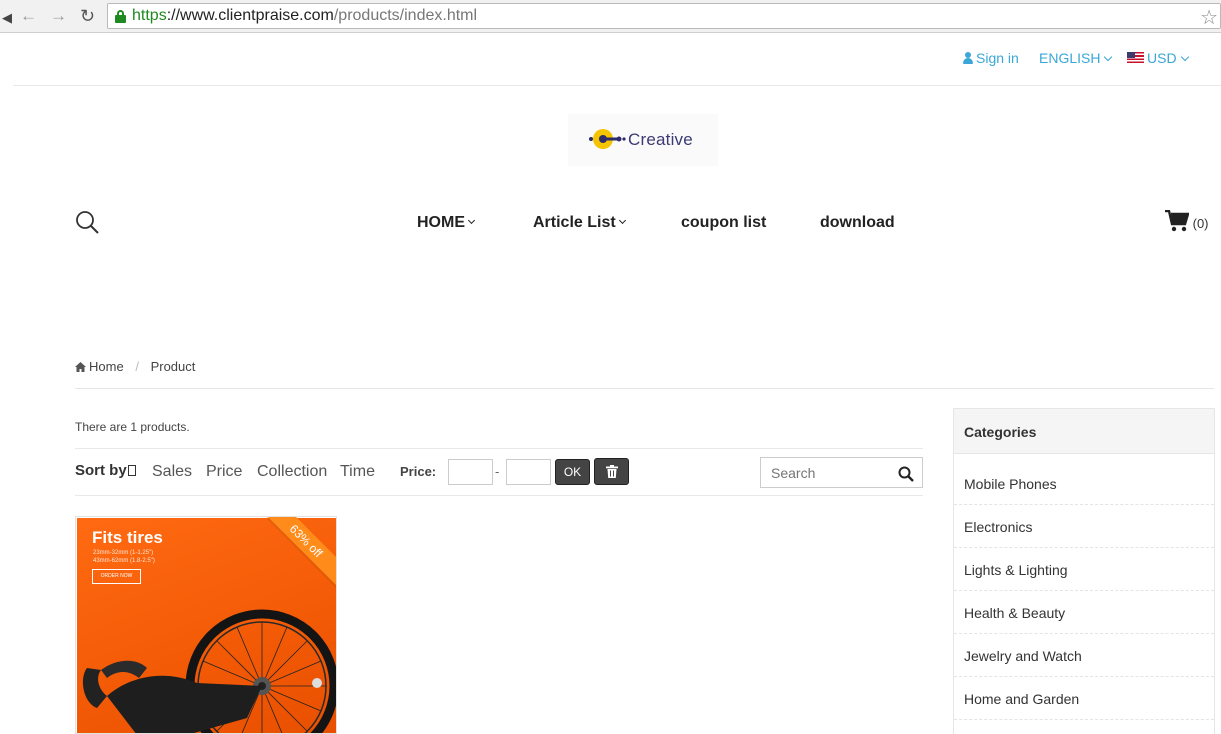 This screenshot has height=734, width=1221. Describe the element at coordinates (579, 223) in the screenshot. I see `nav-article-list: Article List` at that location.